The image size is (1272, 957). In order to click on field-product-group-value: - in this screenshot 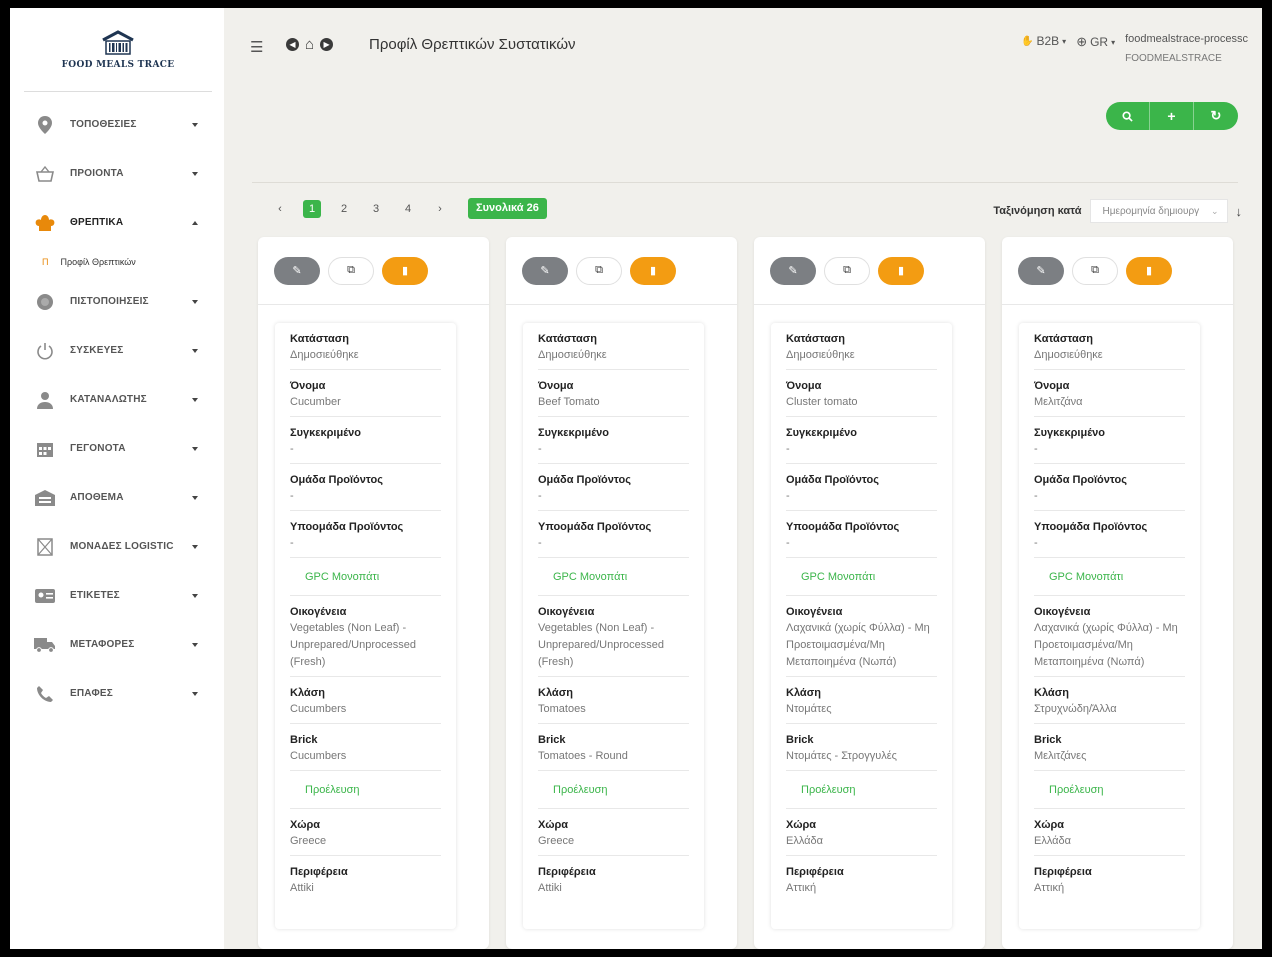, I will do `click(788, 496)`.